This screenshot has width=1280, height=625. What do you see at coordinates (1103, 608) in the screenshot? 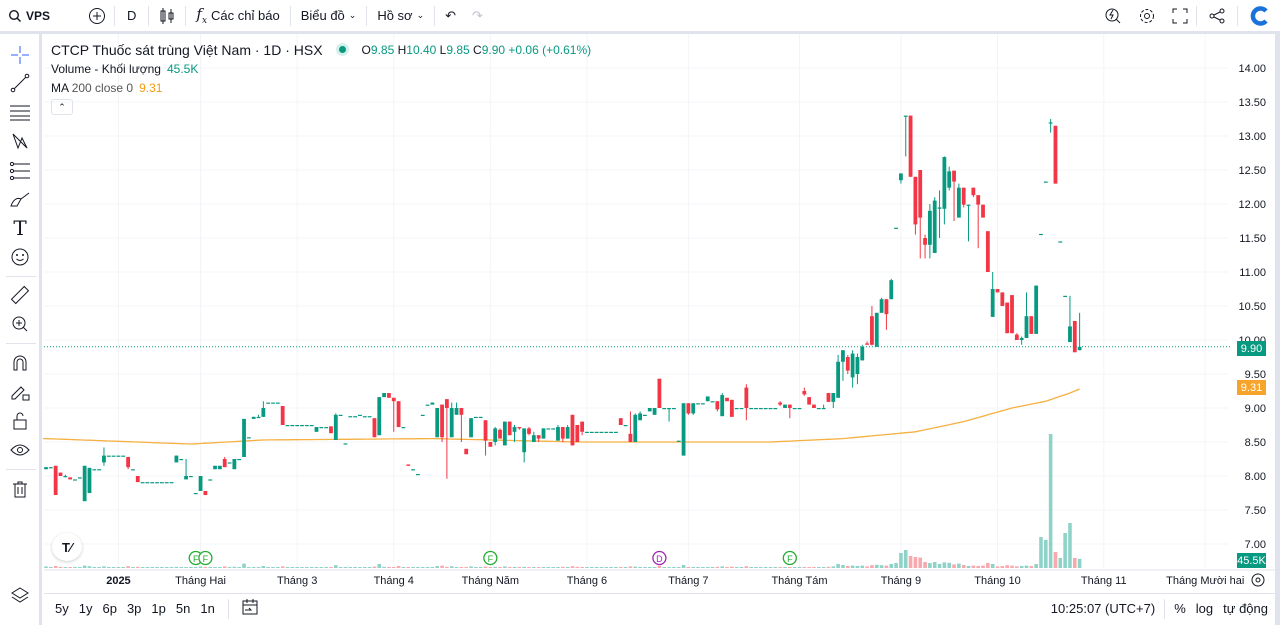
I see `timezone-button: 10:25:07 (UTC+7)` at bounding box center [1103, 608].